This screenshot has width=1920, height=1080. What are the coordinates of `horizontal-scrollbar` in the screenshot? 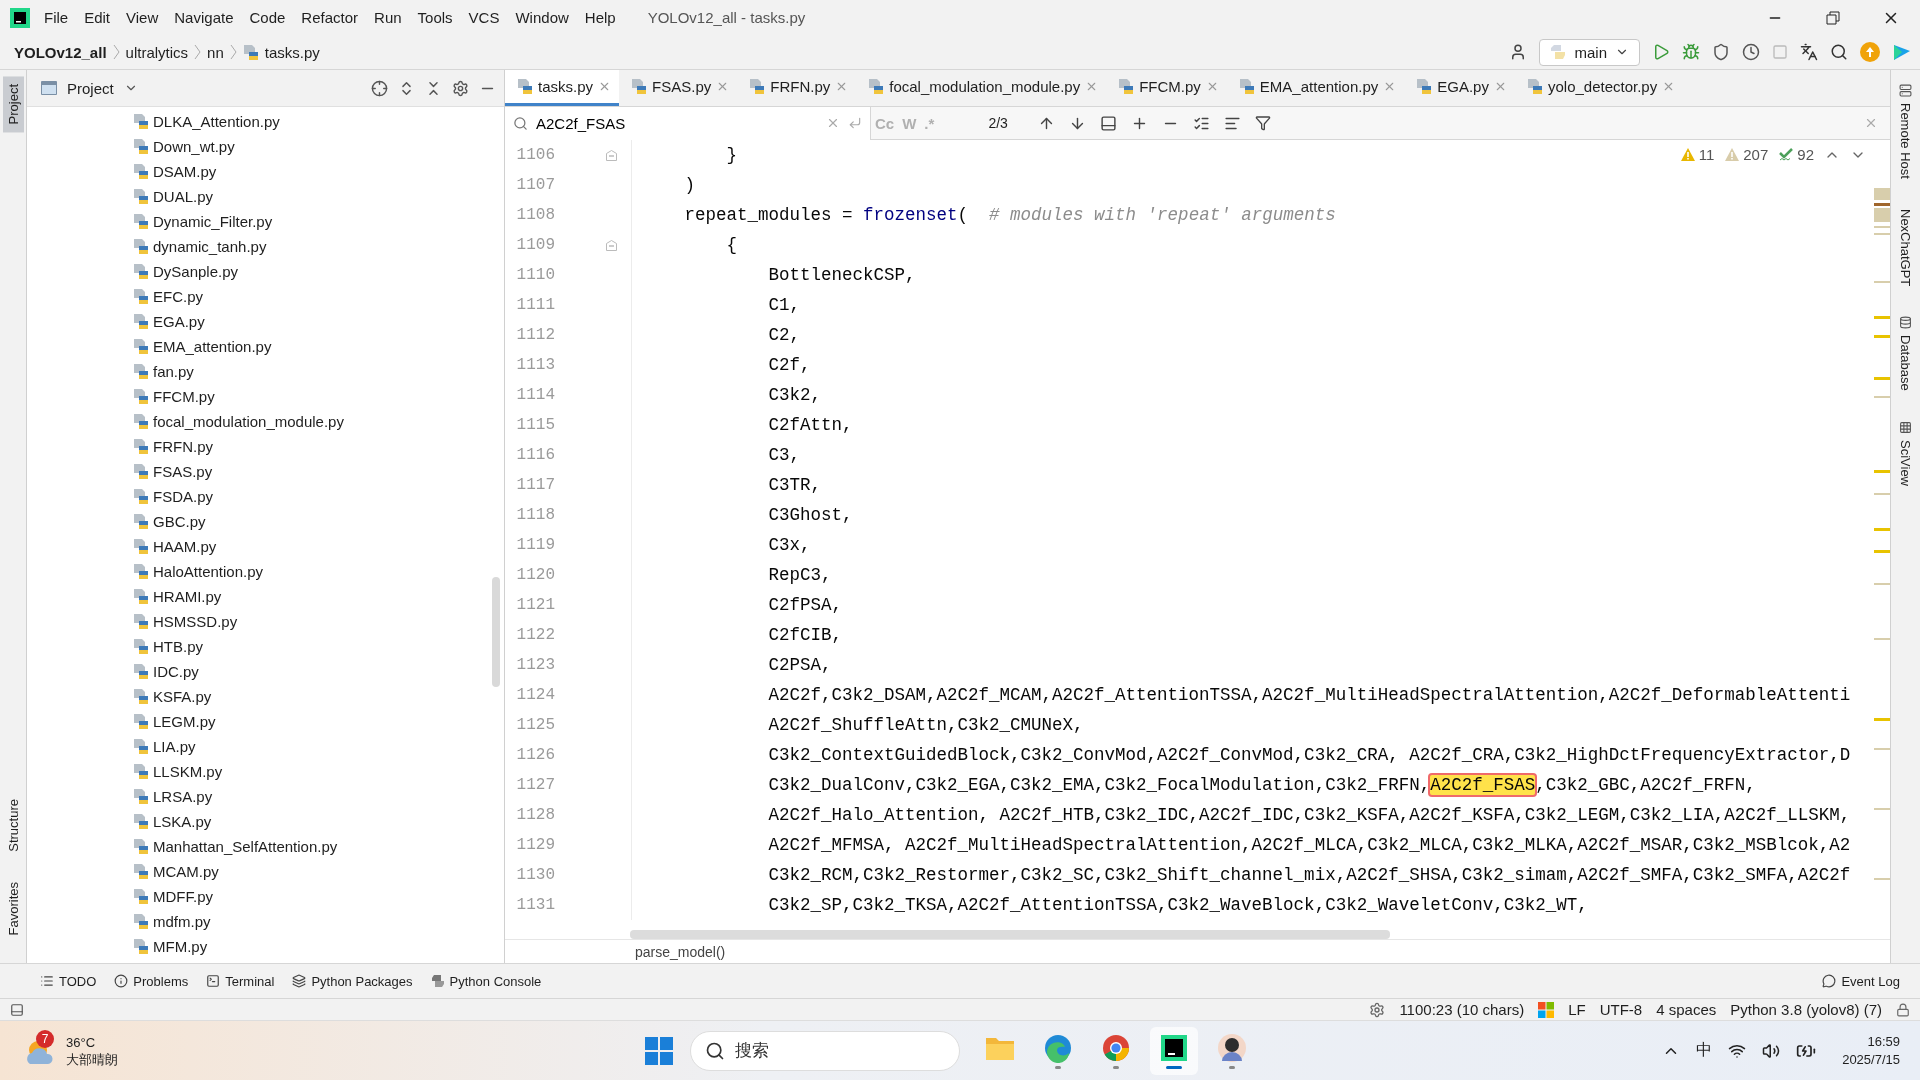 It's located at (1010, 934).